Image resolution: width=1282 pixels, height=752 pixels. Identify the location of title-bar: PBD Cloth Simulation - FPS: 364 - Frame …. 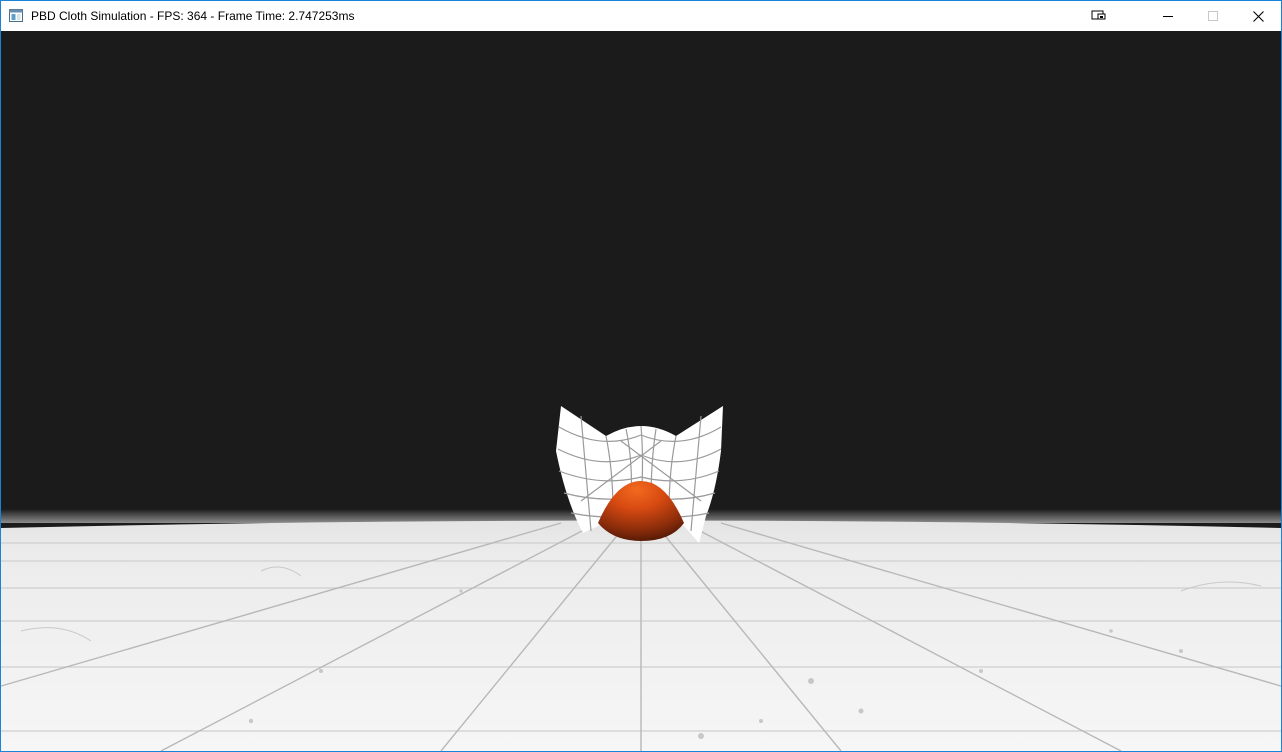
(641, 16).